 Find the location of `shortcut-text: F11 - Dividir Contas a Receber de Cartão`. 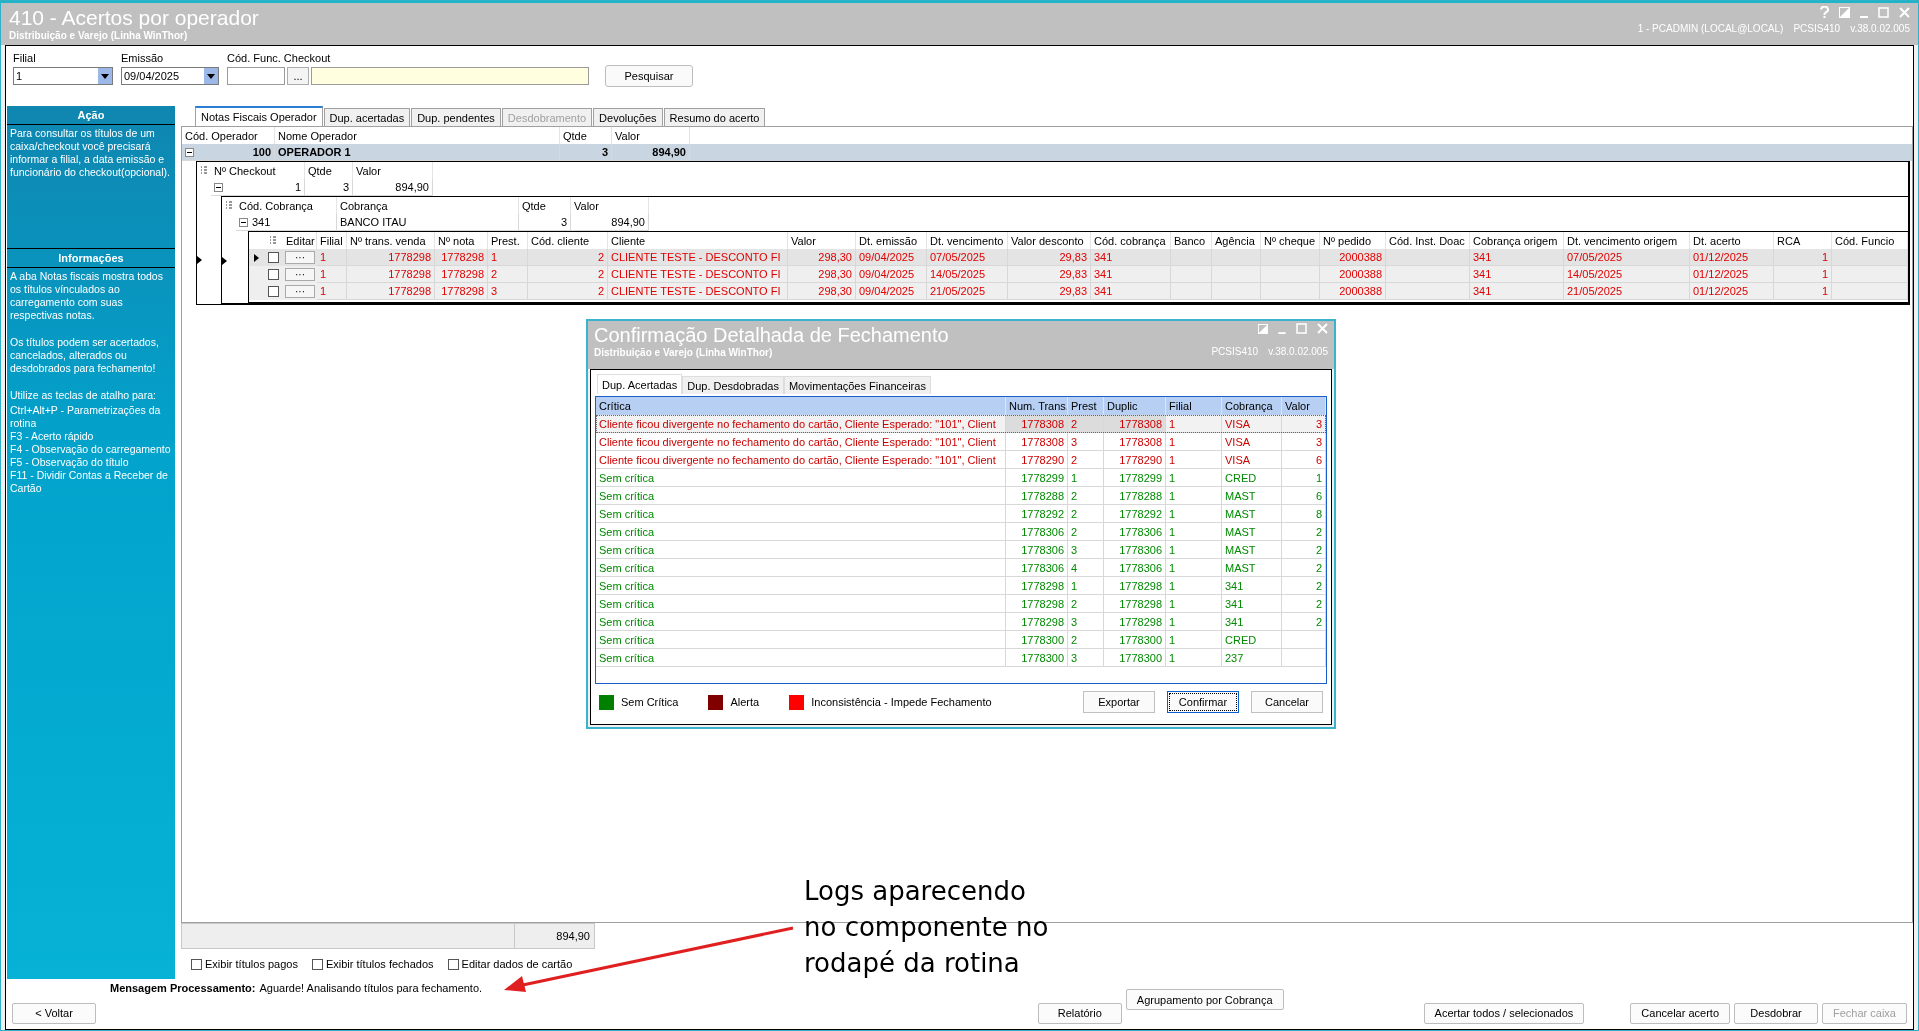

shortcut-text: F11 - Dividir Contas a Receber de Cartão is located at coordinates (89, 482).